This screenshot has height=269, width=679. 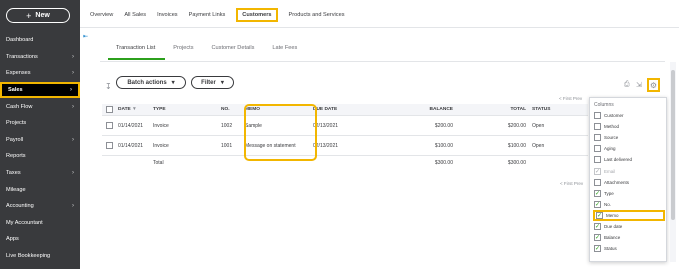 I want to click on sidebar-item-my-accountant: My Accountant, so click(x=40, y=223).